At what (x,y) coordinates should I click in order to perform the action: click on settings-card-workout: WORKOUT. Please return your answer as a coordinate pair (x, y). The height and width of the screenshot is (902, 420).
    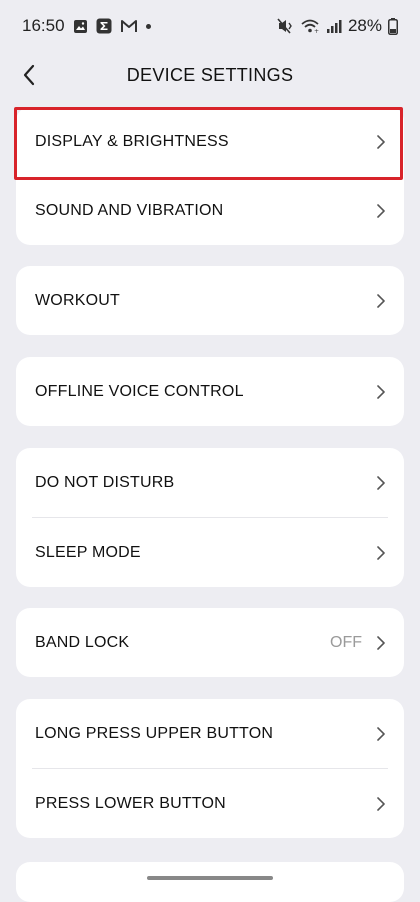
    Looking at the image, I should click on (210, 300).